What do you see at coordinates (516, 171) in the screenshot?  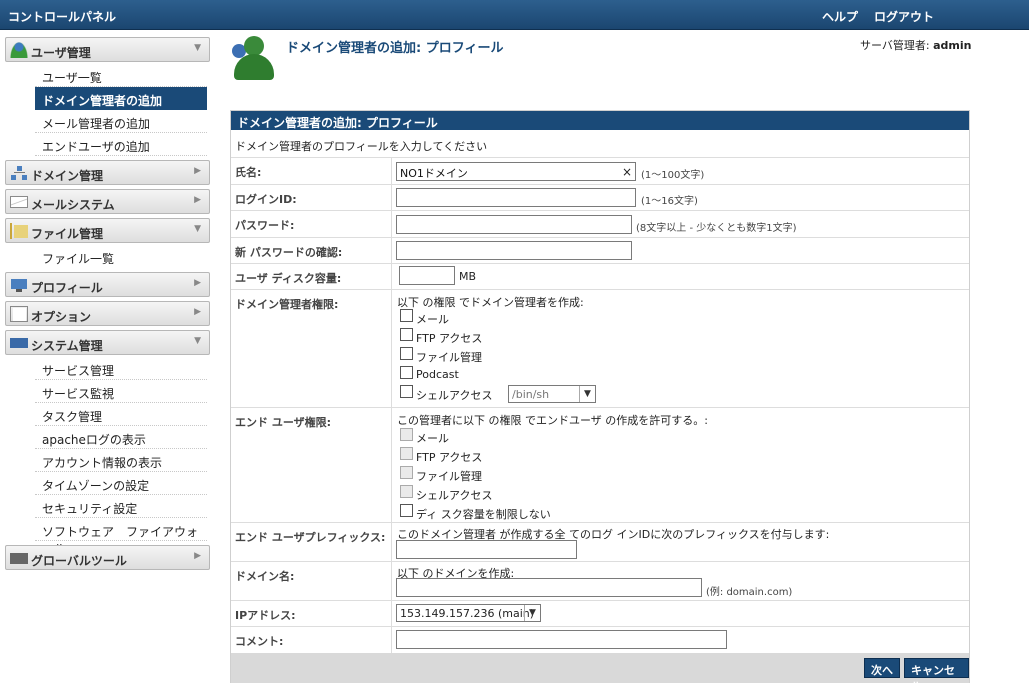 I see `name-input: NO1ドメイン ×` at bounding box center [516, 171].